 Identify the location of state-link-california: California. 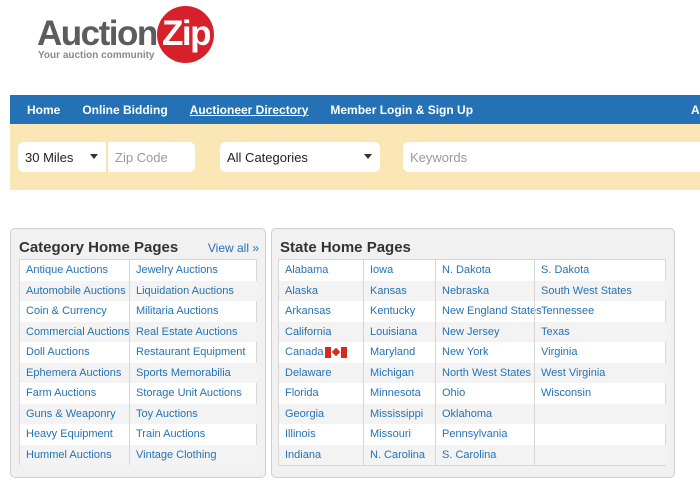
(321, 331).